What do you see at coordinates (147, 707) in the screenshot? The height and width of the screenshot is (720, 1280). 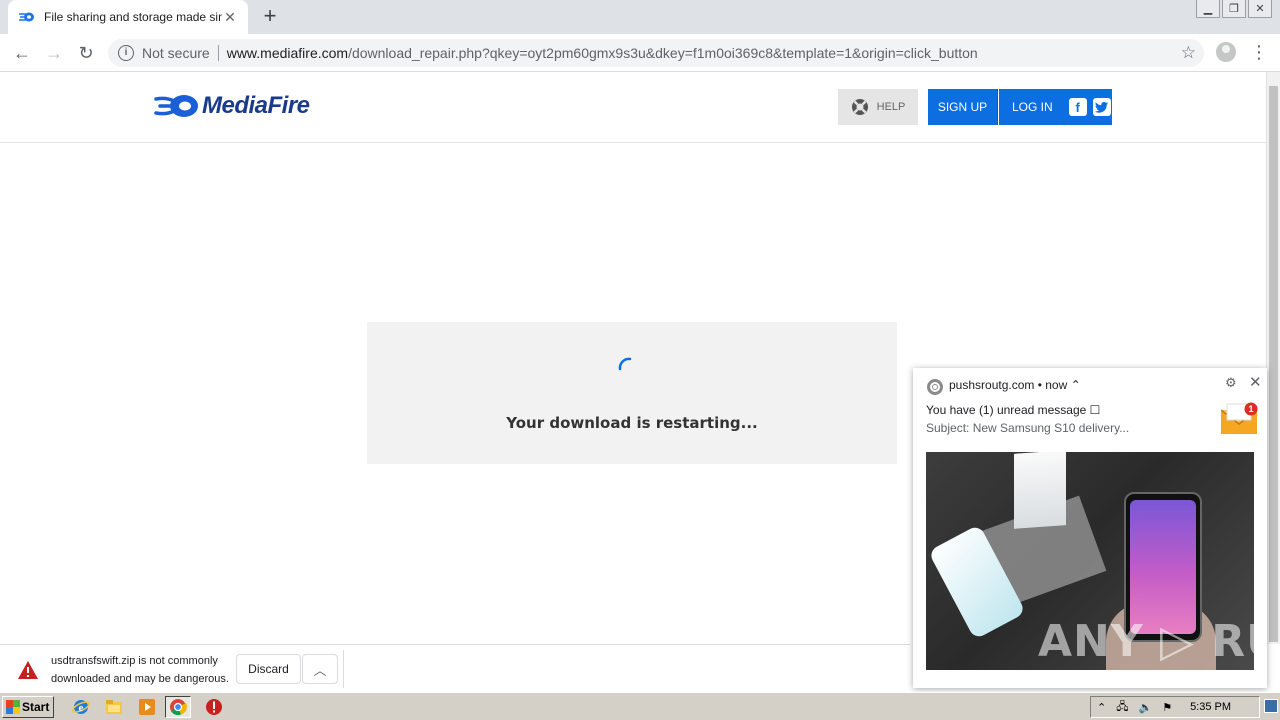 I see `media-player-icon` at bounding box center [147, 707].